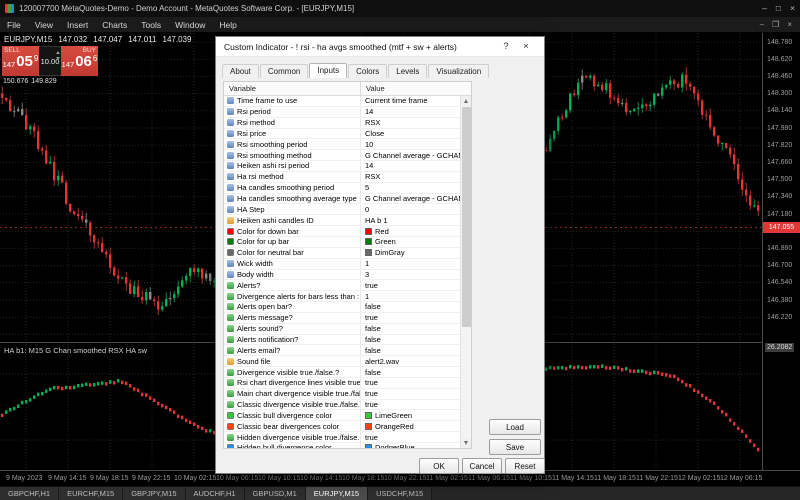 Image resolution: width=800 pixels, height=500 pixels. What do you see at coordinates (482, 466) in the screenshot?
I see `cancel-button: Cancel` at bounding box center [482, 466].